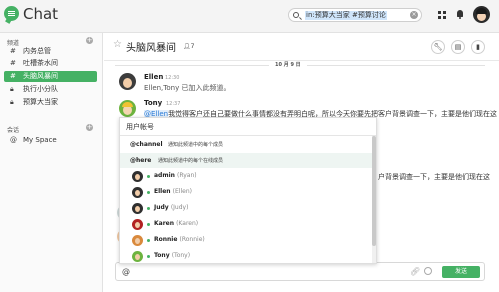  I want to click on sidebar-item-channel: 🔒︎ 预算大当家, so click(50, 102).